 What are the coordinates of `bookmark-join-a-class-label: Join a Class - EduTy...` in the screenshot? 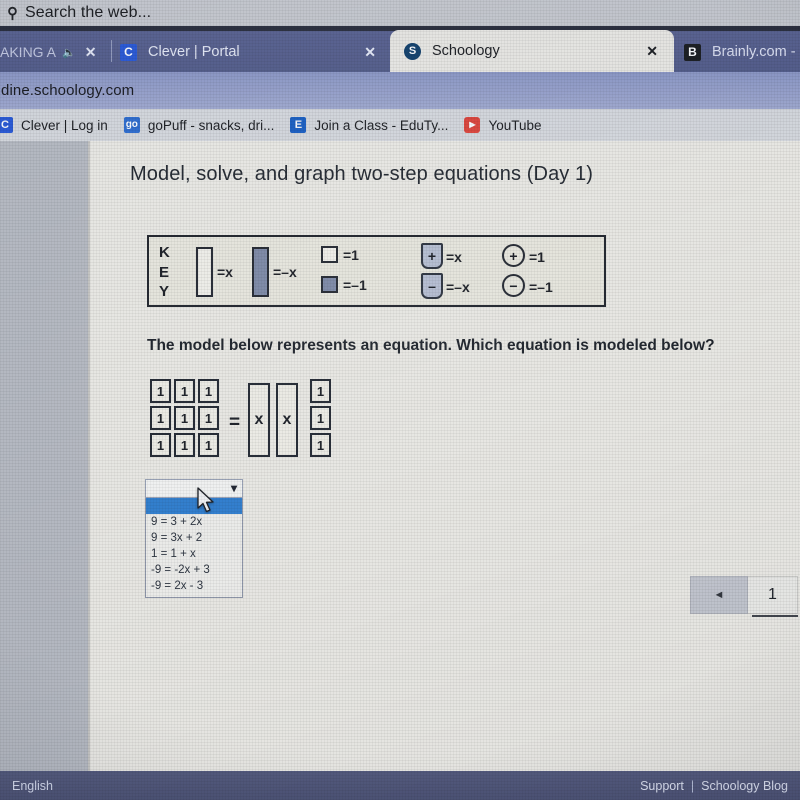 It's located at (381, 125).